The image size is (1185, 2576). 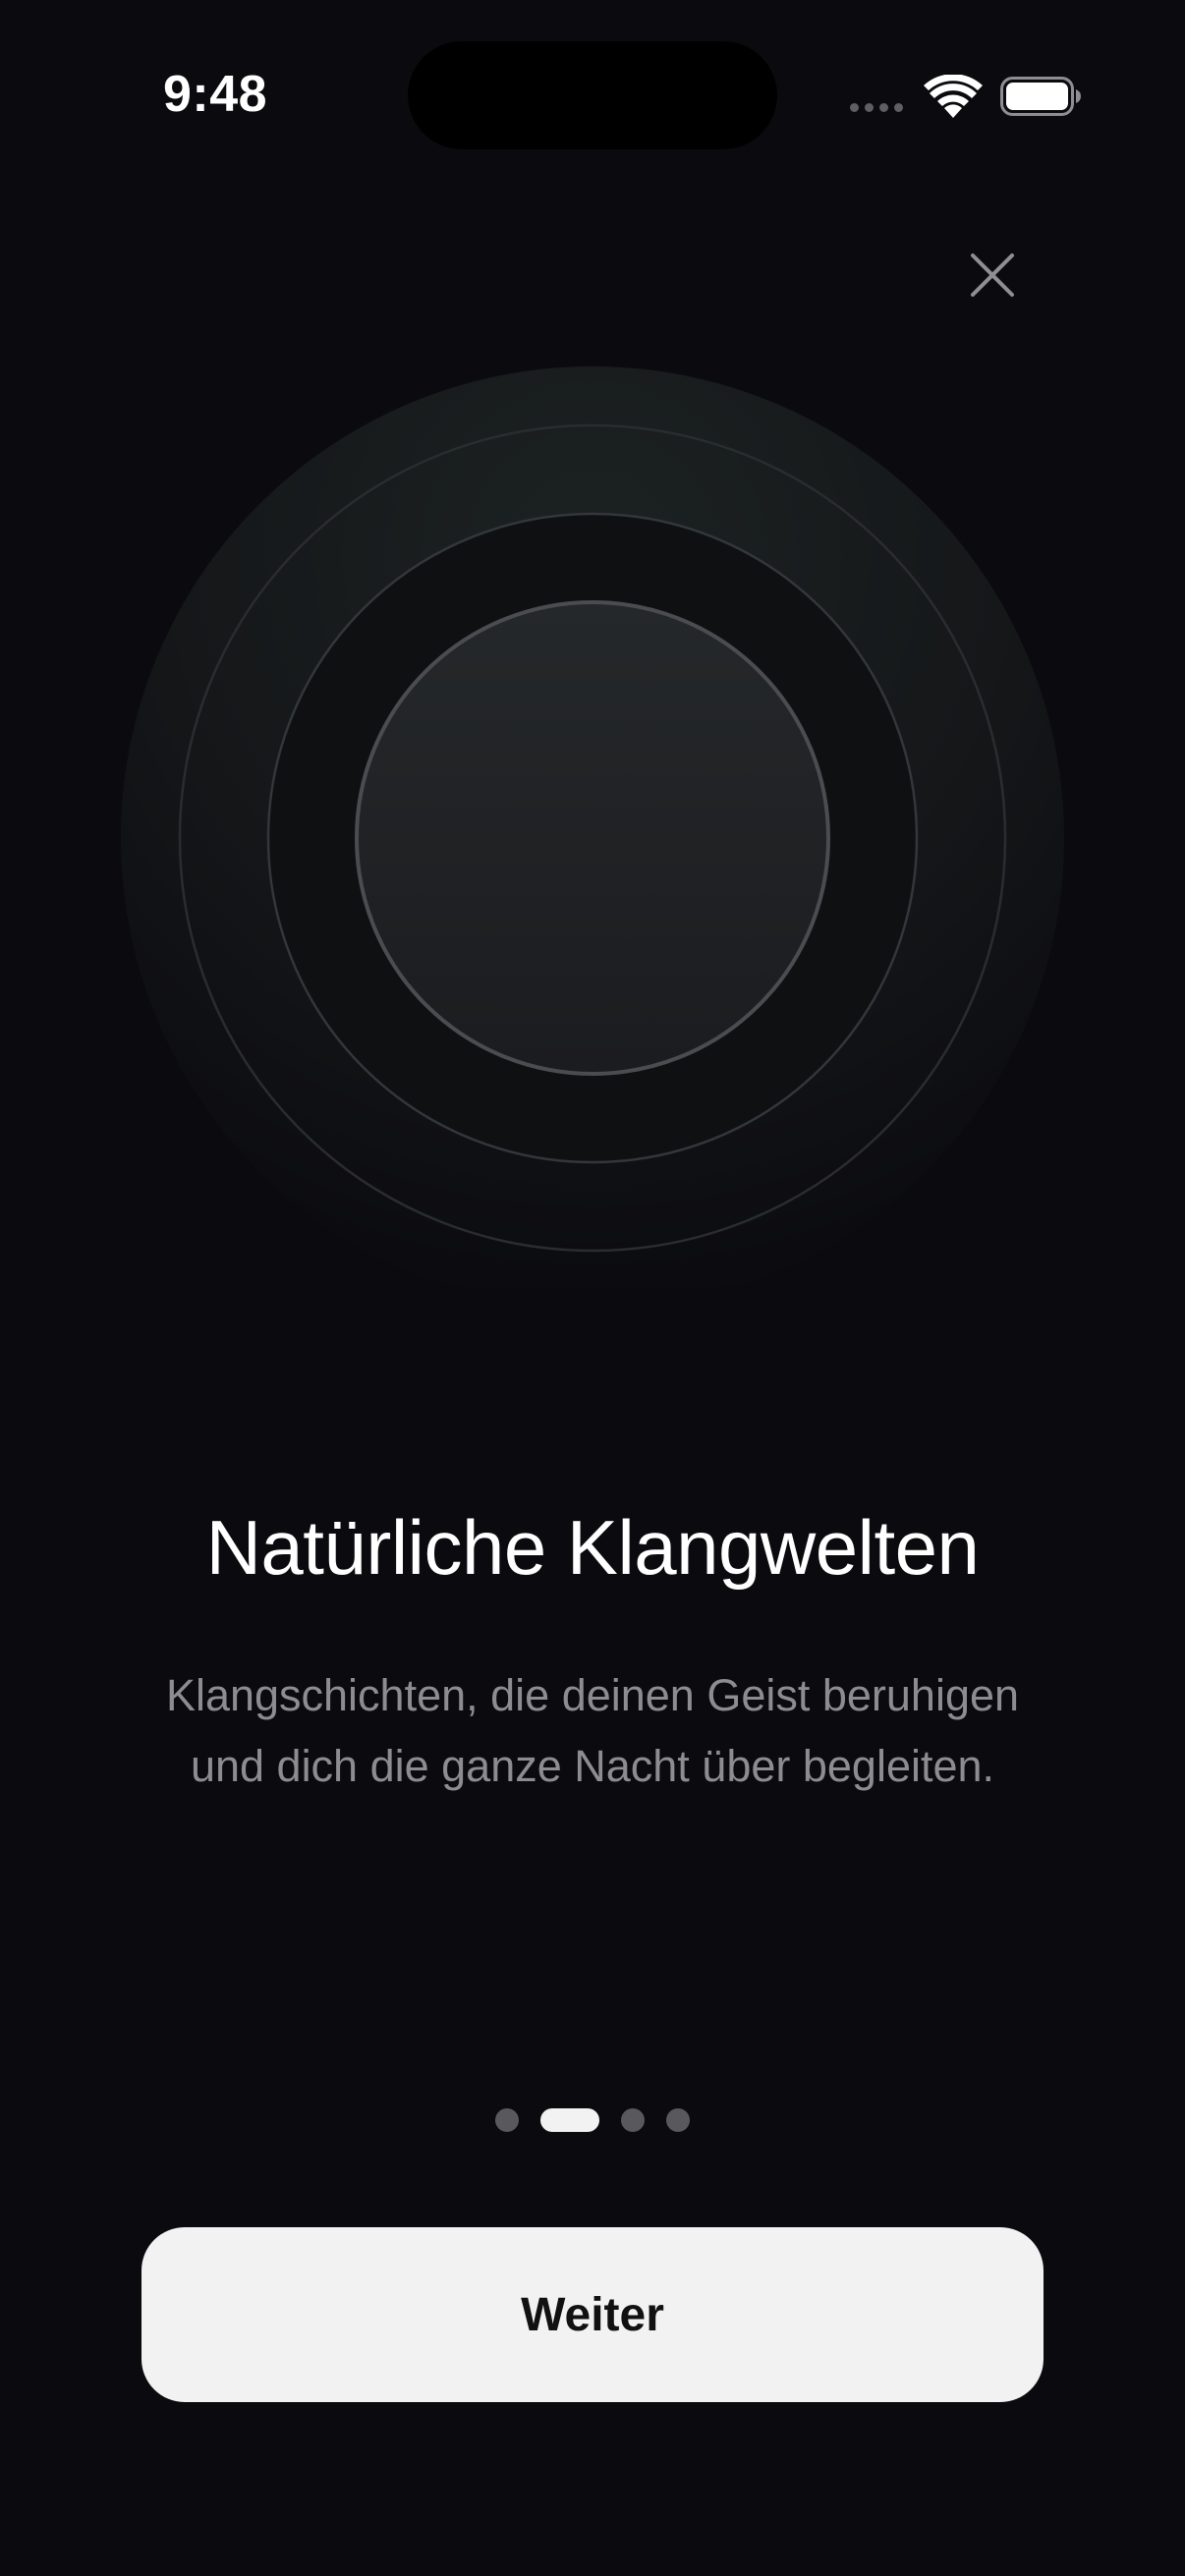 What do you see at coordinates (954, 96) in the screenshot?
I see `wifi-icon` at bounding box center [954, 96].